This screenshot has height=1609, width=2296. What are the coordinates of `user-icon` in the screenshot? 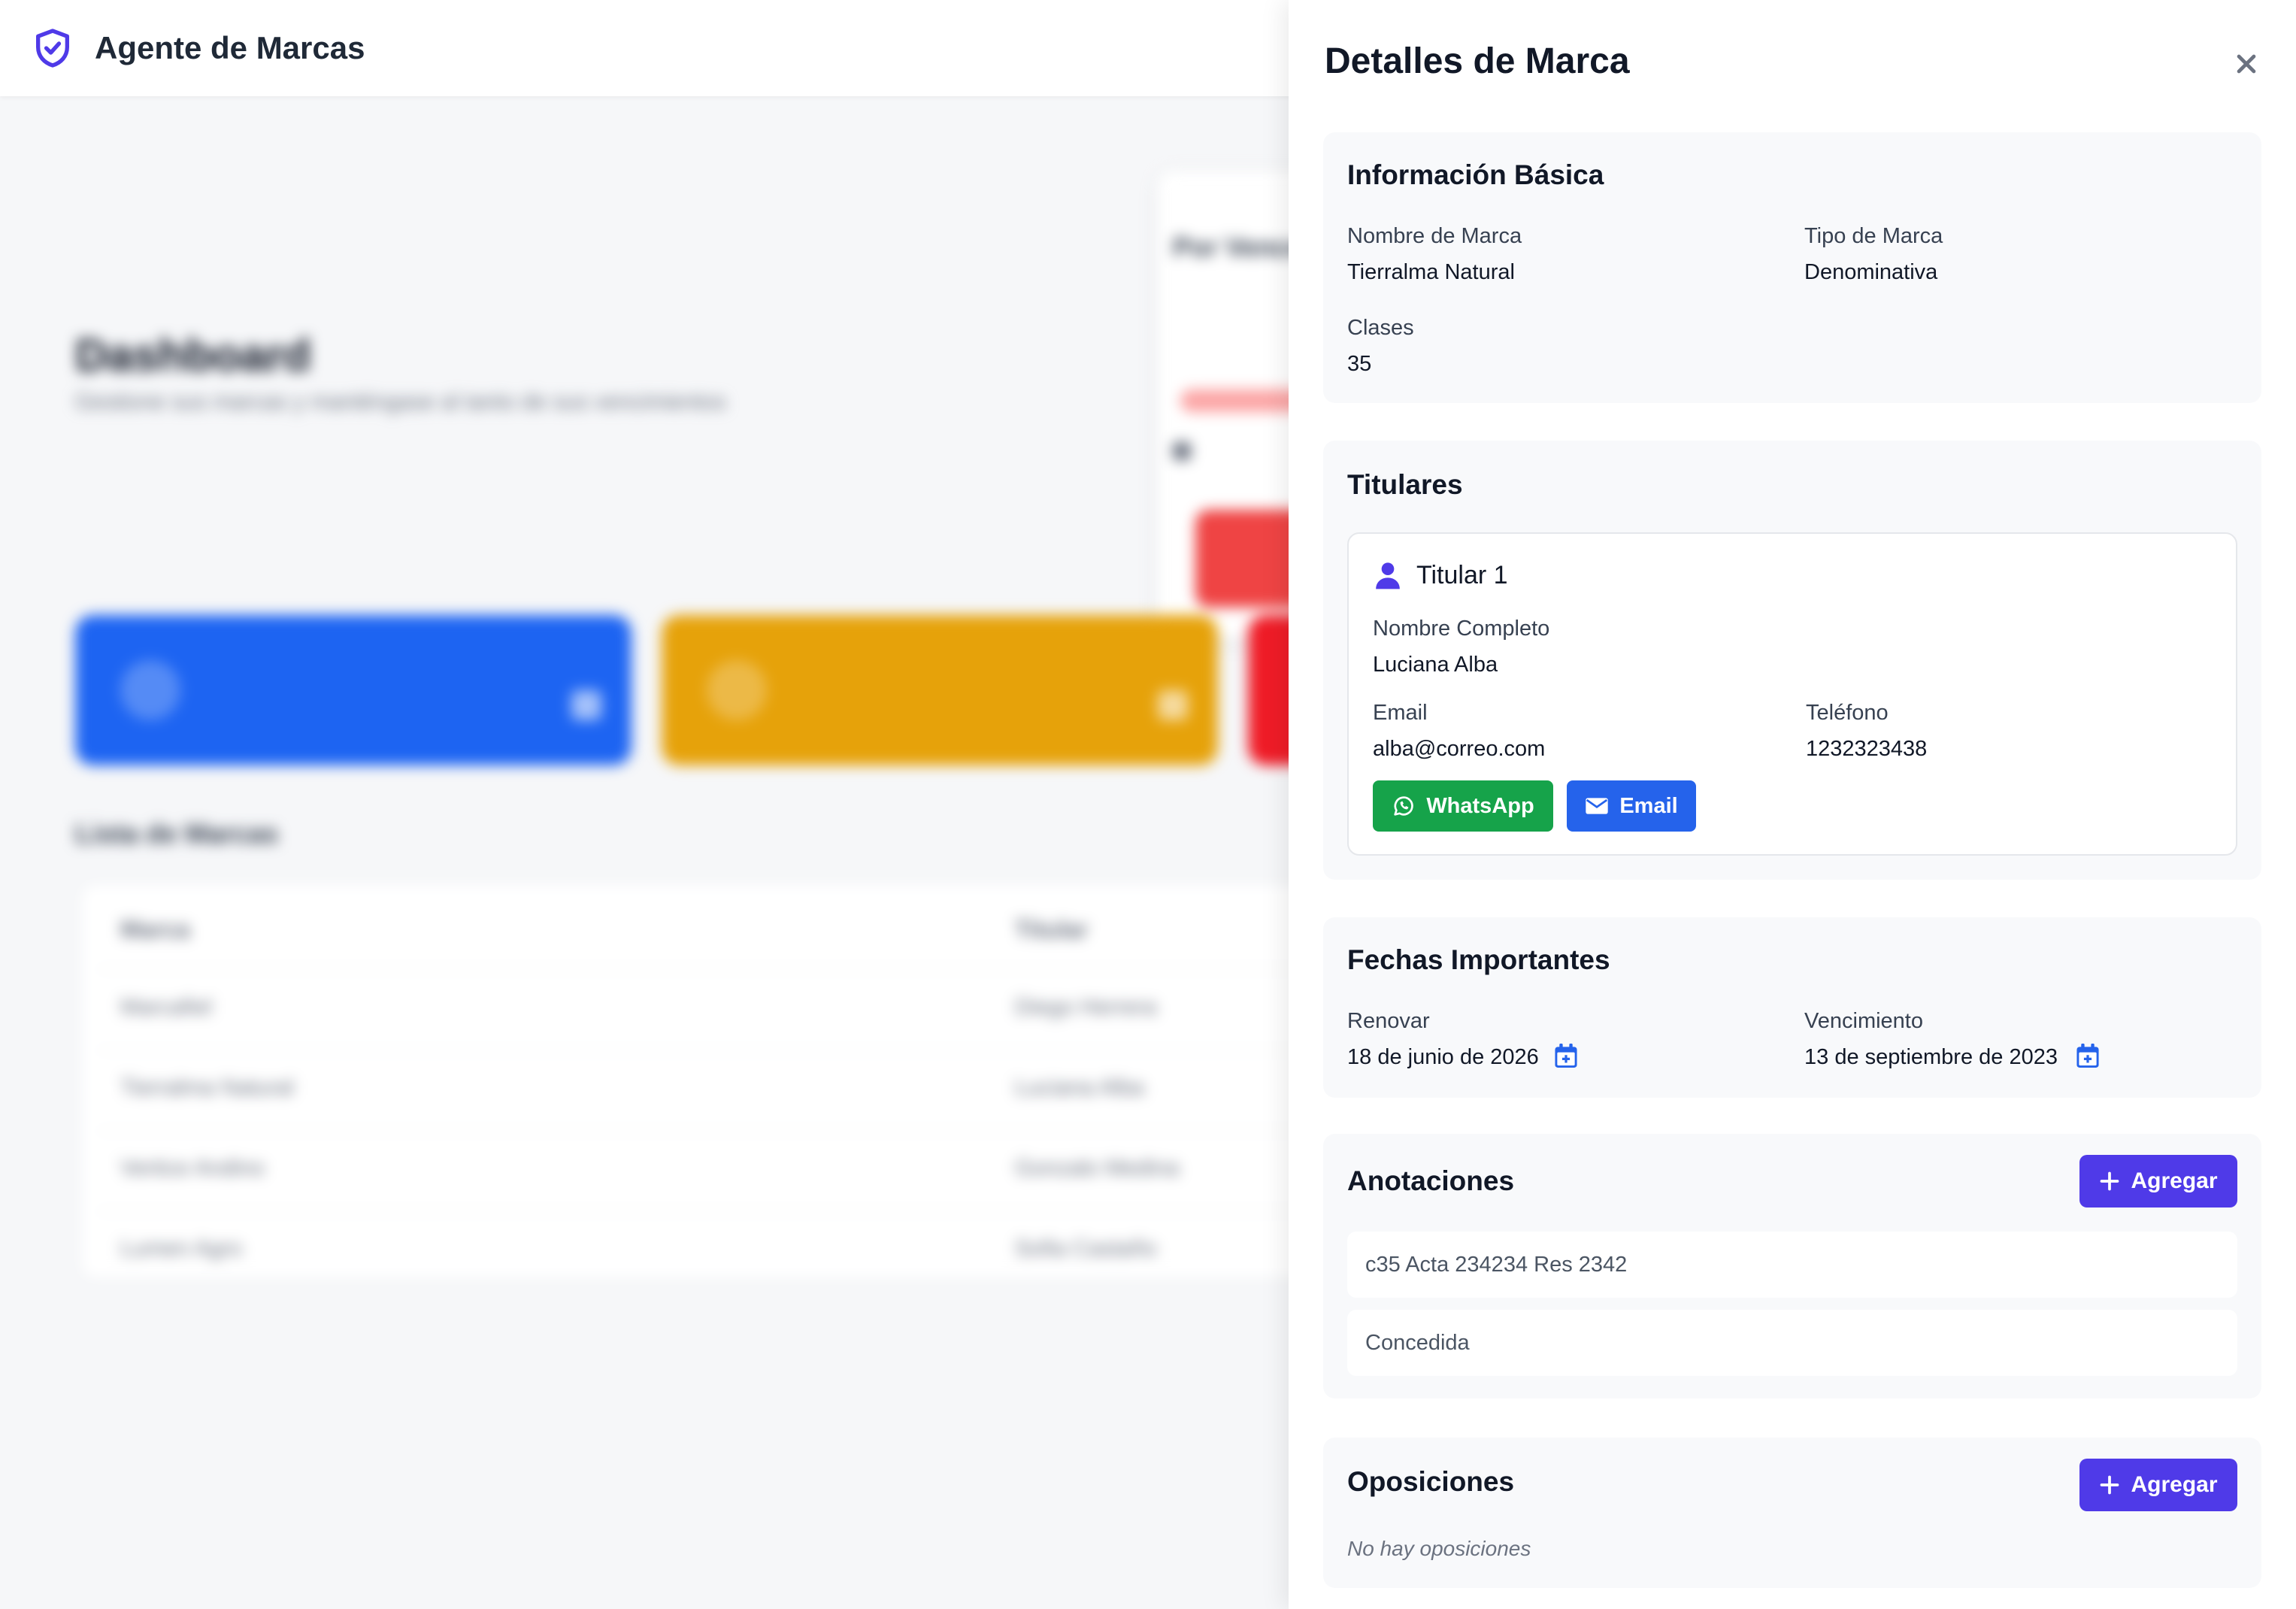 It's located at (1388, 575).